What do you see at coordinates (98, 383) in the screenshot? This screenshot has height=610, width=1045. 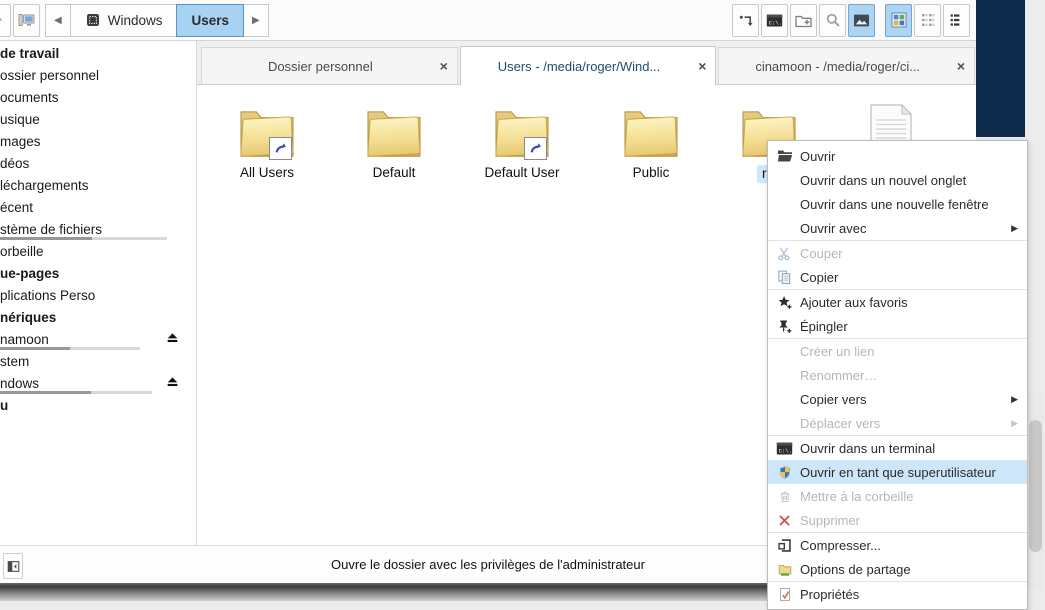 I see `sidebar-item-windows: ndows` at bounding box center [98, 383].